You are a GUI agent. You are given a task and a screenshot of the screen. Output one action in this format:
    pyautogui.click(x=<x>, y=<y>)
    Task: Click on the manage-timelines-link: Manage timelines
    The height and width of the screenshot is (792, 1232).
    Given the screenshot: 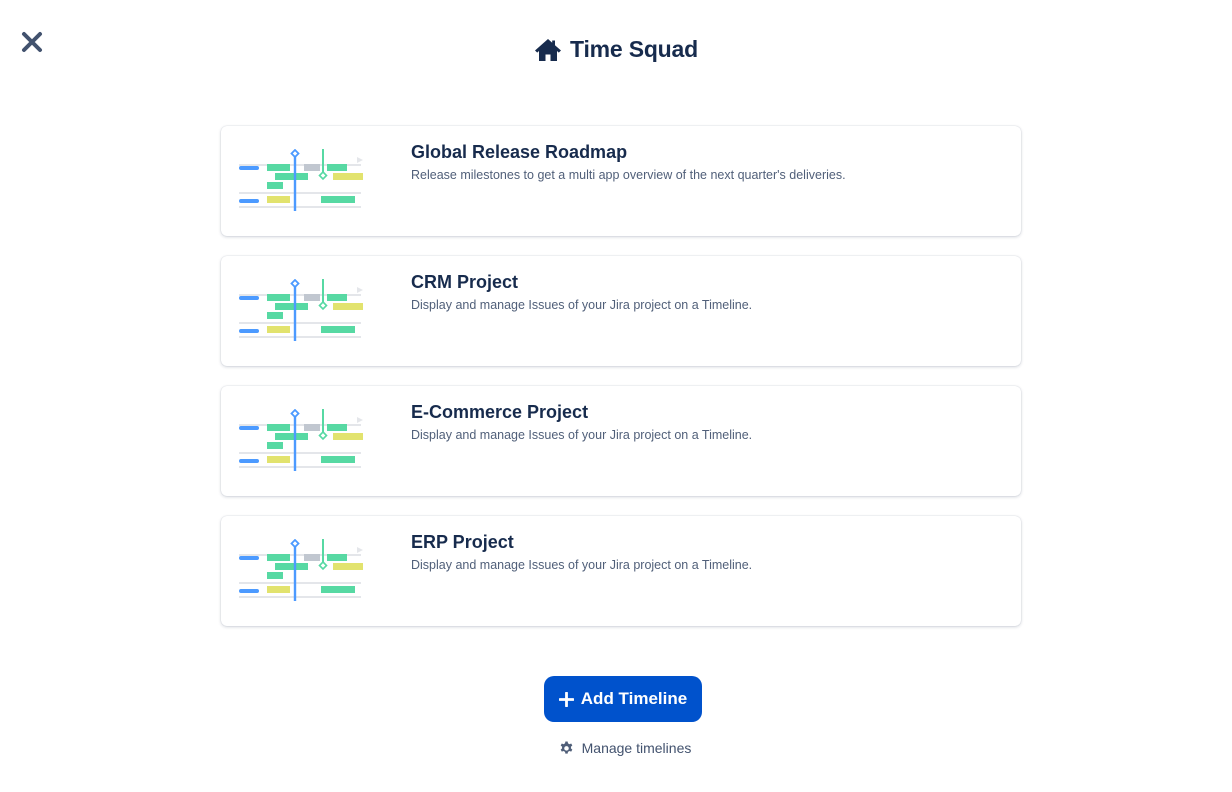 What is the action you would take?
    pyautogui.click(x=616, y=748)
    